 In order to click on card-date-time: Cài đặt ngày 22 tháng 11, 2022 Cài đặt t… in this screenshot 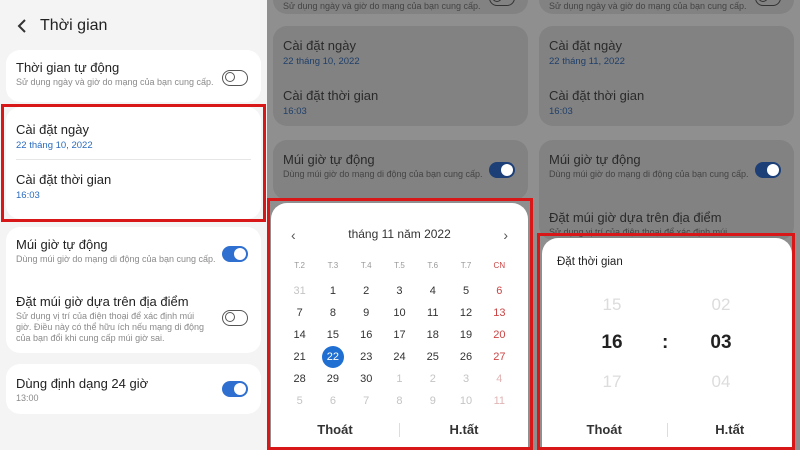, I will do `click(666, 76)`.